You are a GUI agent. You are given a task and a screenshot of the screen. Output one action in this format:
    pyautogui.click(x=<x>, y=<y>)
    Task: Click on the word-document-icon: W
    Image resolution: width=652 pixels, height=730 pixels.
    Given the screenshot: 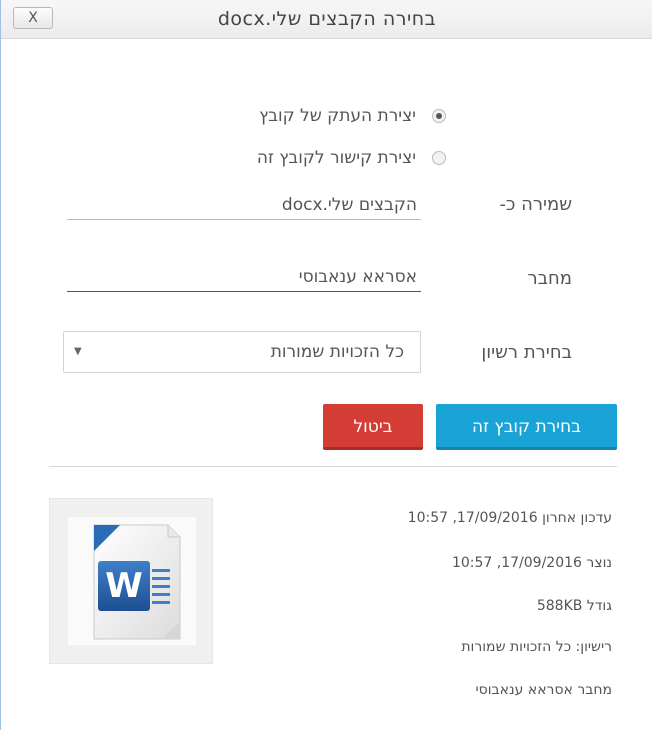 What is the action you would take?
    pyautogui.click(x=137, y=582)
    